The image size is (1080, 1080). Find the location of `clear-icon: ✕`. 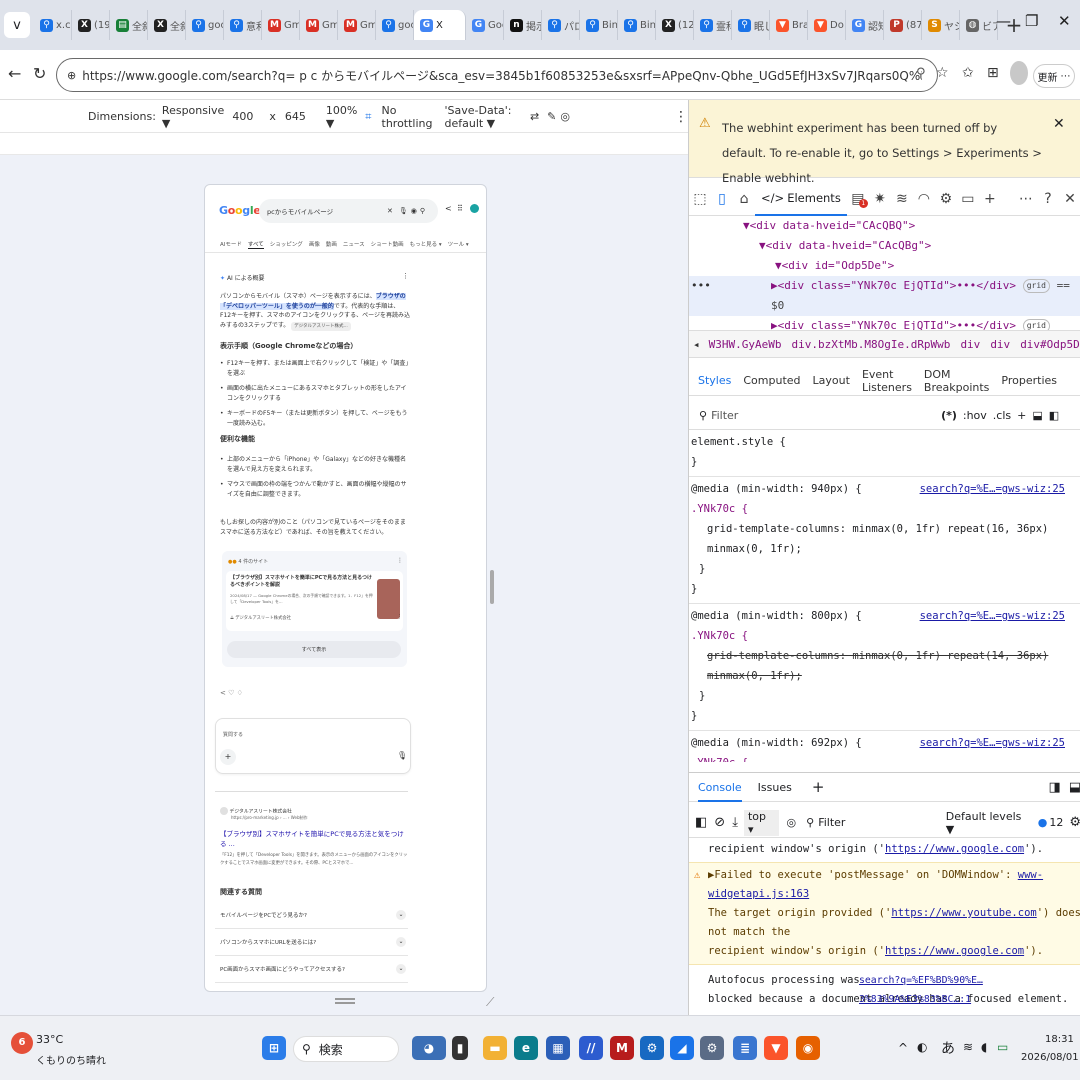

clear-icon: ✕ is located at coordinates (390, 211).